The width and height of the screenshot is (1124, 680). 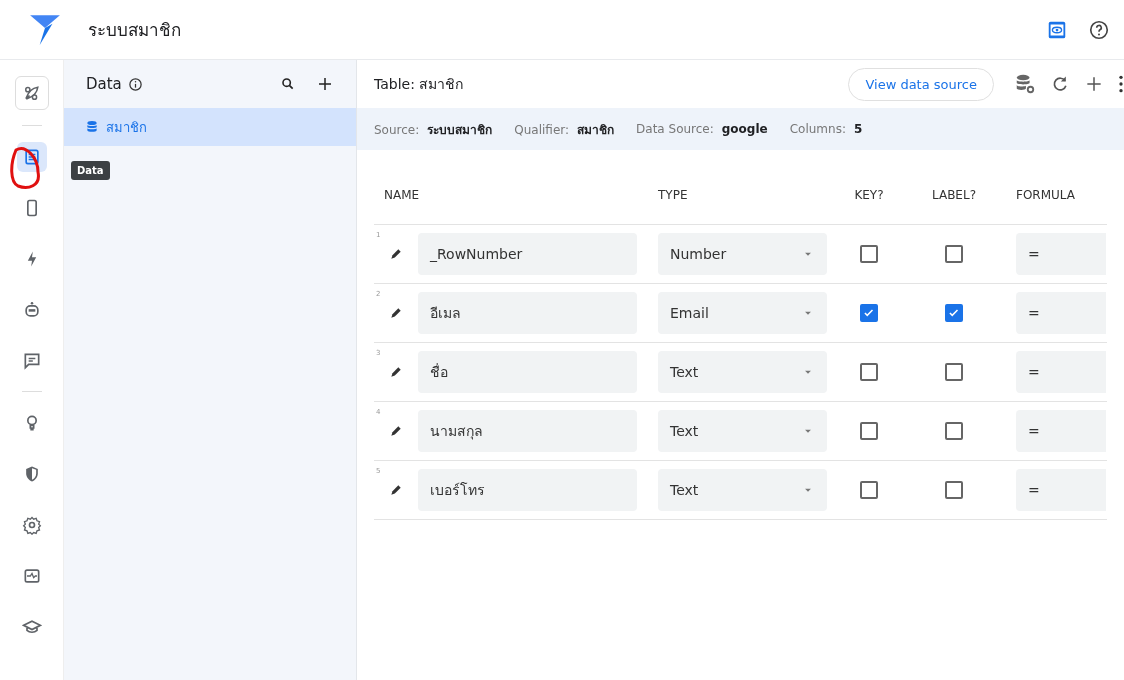 I want to click on column-header: FORMULA, so click(x=1046, y=195).